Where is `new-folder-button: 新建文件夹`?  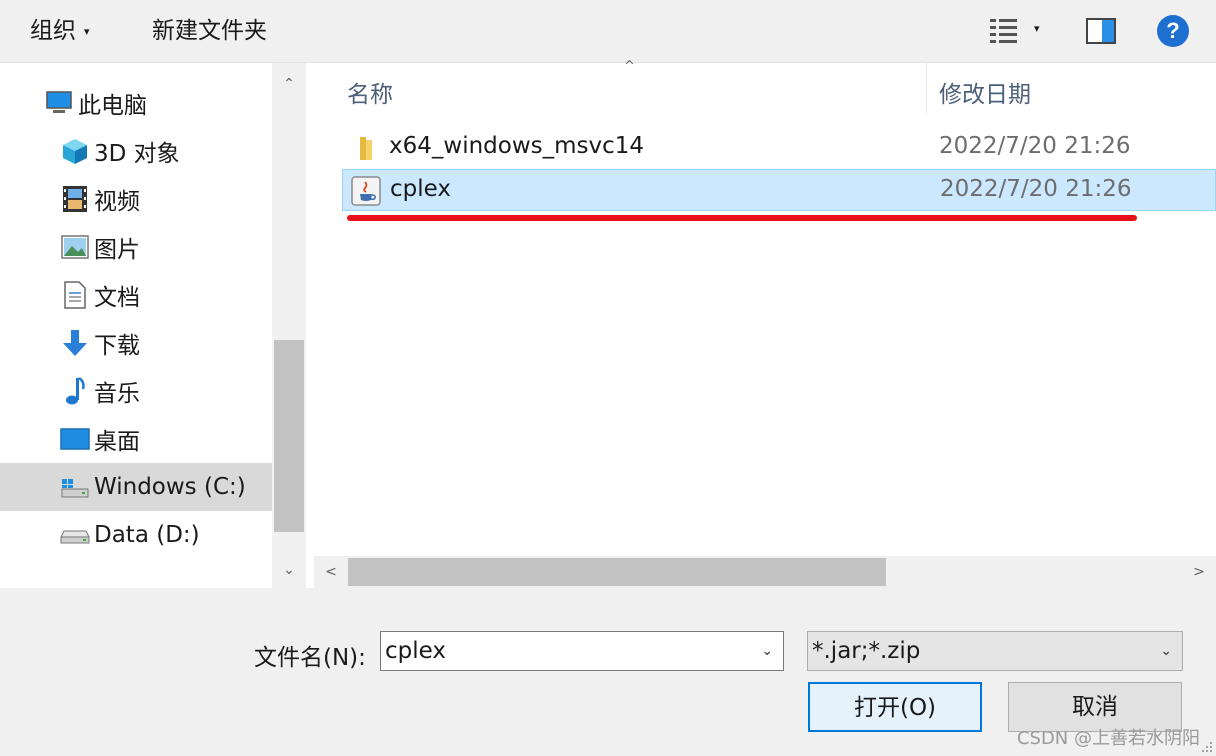 new-folder-button: 新建文件夹 is located at coordinates (209, 31).